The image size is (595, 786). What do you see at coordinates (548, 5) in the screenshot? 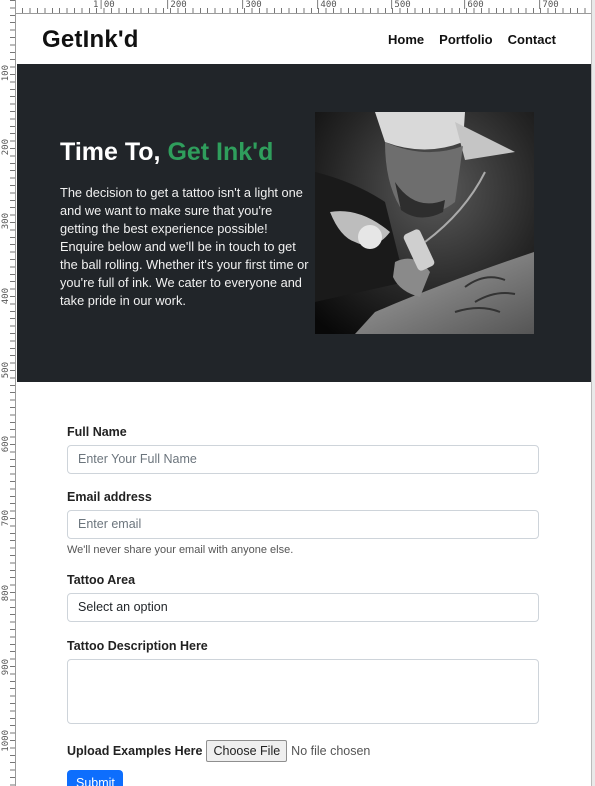
I see `ruler-tick: |700` at bounding box center [548, 5].